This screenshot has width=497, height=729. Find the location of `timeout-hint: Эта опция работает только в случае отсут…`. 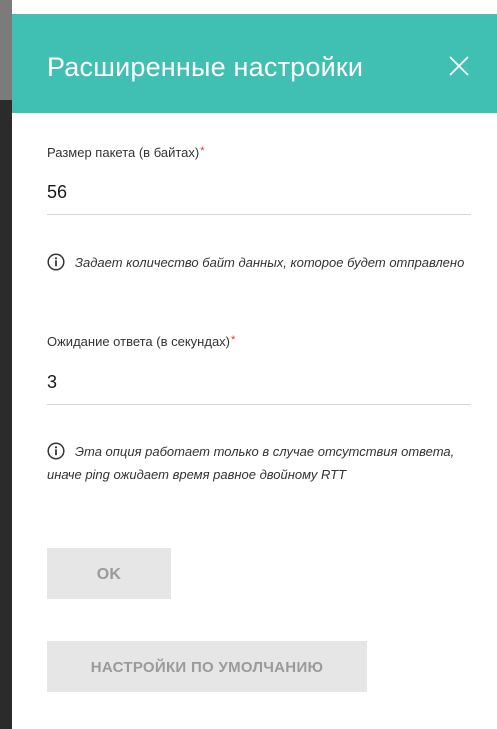

timeout-hint: Эта опция работает только в случае отсут… is located at coordinates (257, 463).